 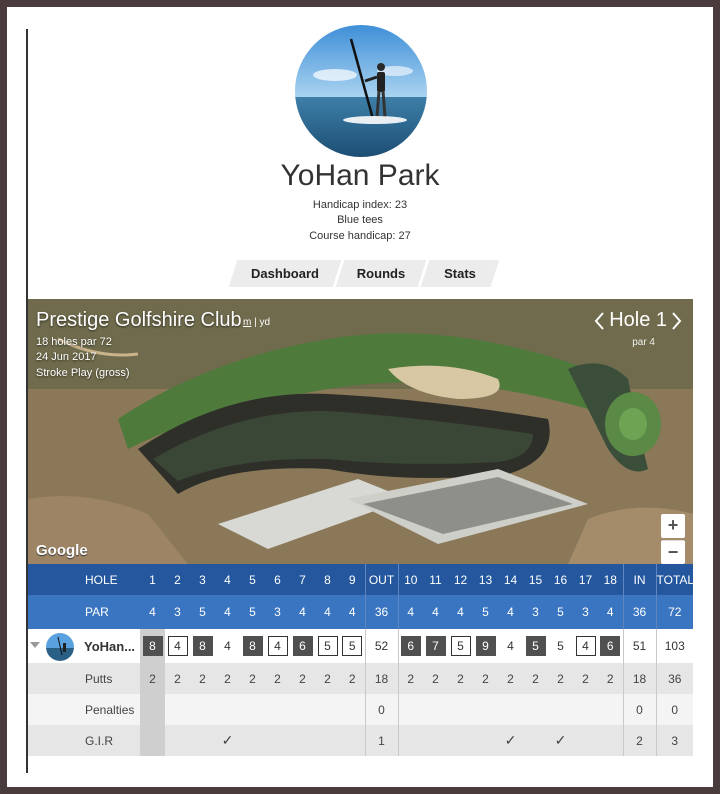 I want to click on hole-number: 6, so click(x=277, y=579).